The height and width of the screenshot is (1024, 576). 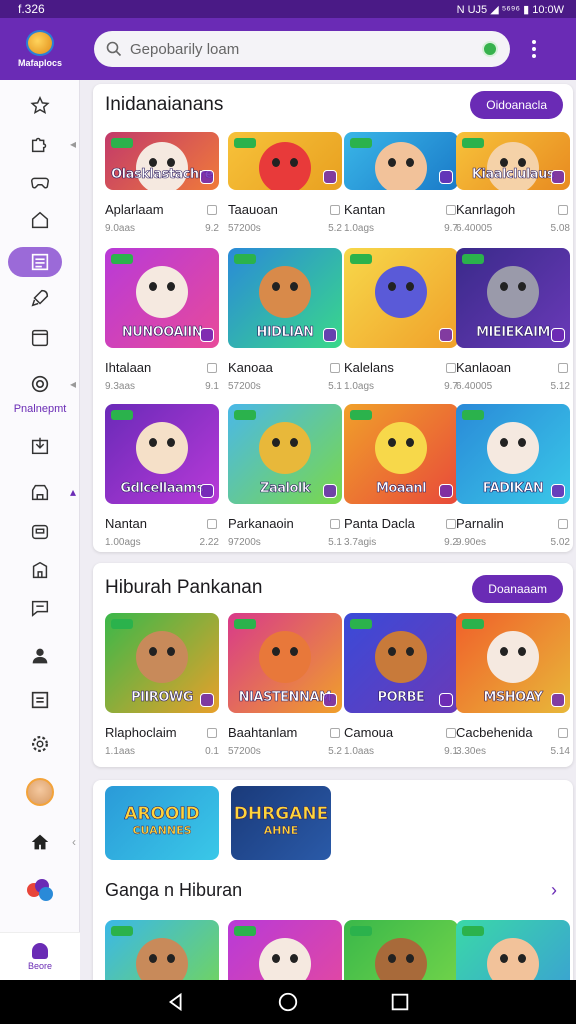 What do you see at coordinates (162, 685) in the screenshot?
I see `game-tile: PIIROWG Rlaphoclaim 1.1aas 0.1` at bounding box center [162, 685].